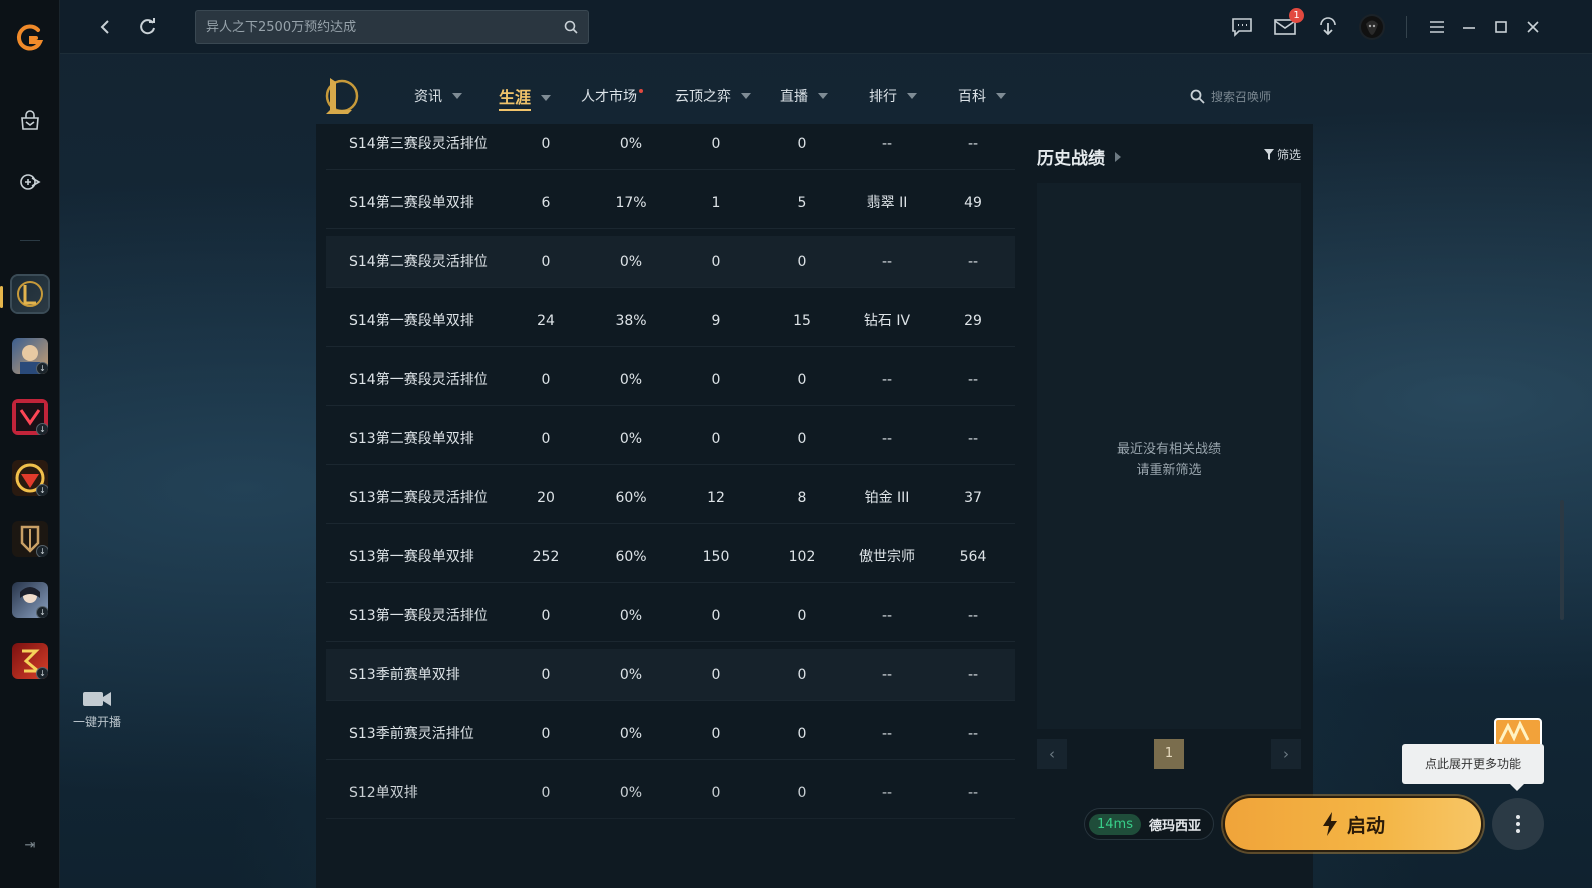 The image size is (1592, 888). I want to click on history-title: 历史战绩, so click(1079, 156).